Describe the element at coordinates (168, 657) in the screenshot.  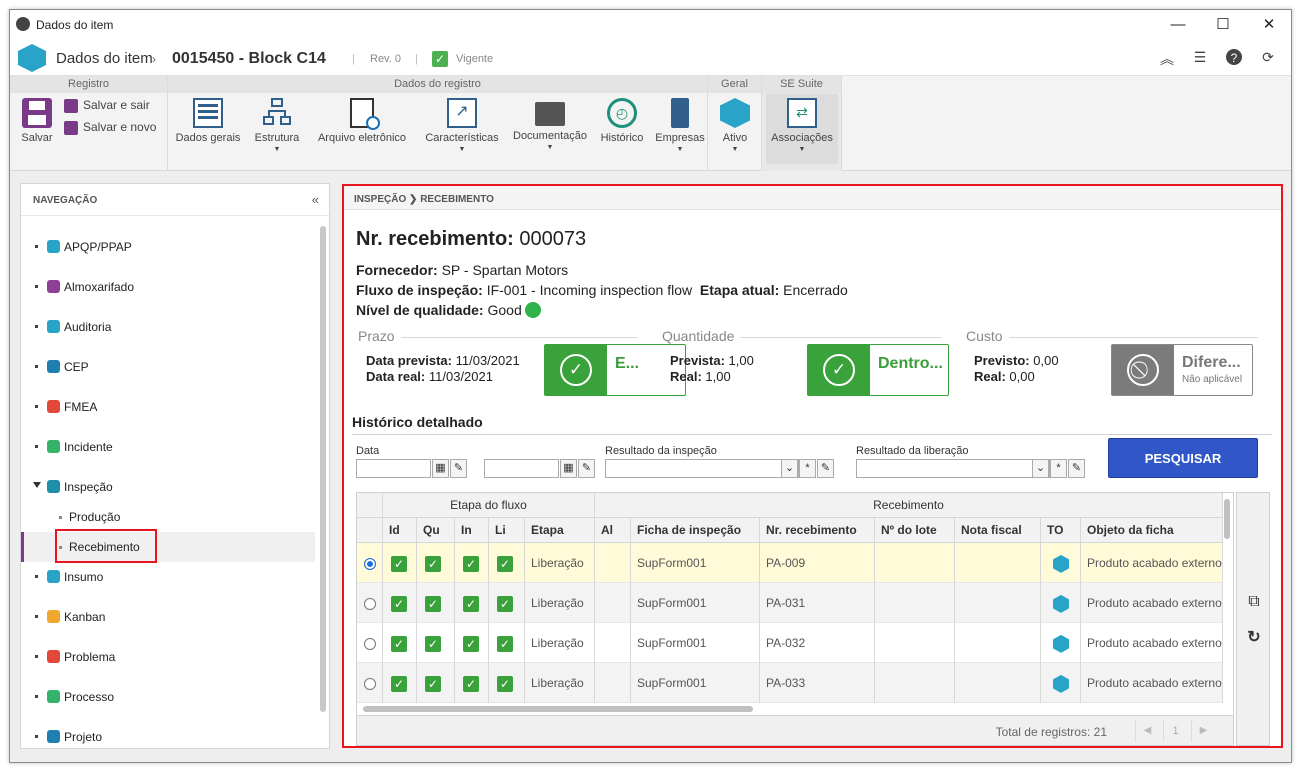
I see `sidebar-item-problema: Problema` at that location.